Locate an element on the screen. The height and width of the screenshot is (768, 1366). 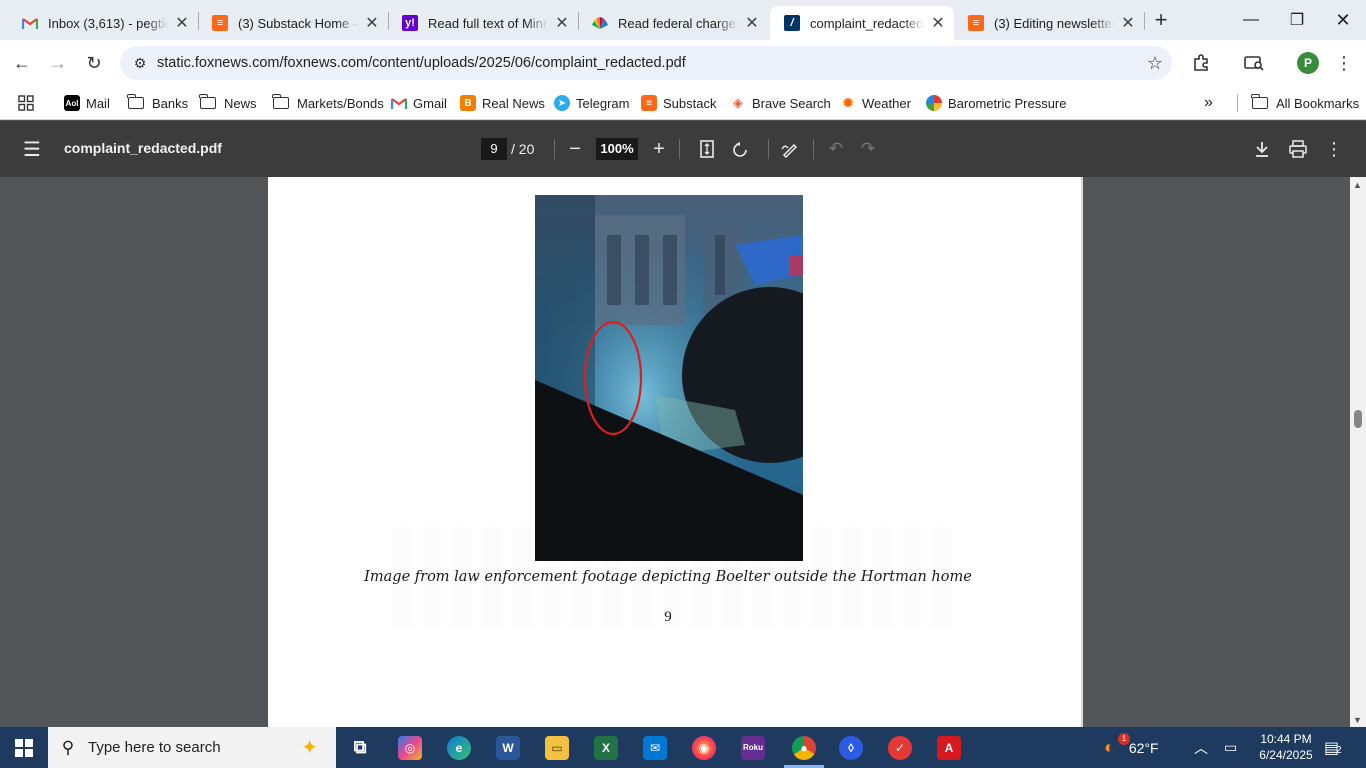
zoom-in-button: + is located at coordinates (659, 149).